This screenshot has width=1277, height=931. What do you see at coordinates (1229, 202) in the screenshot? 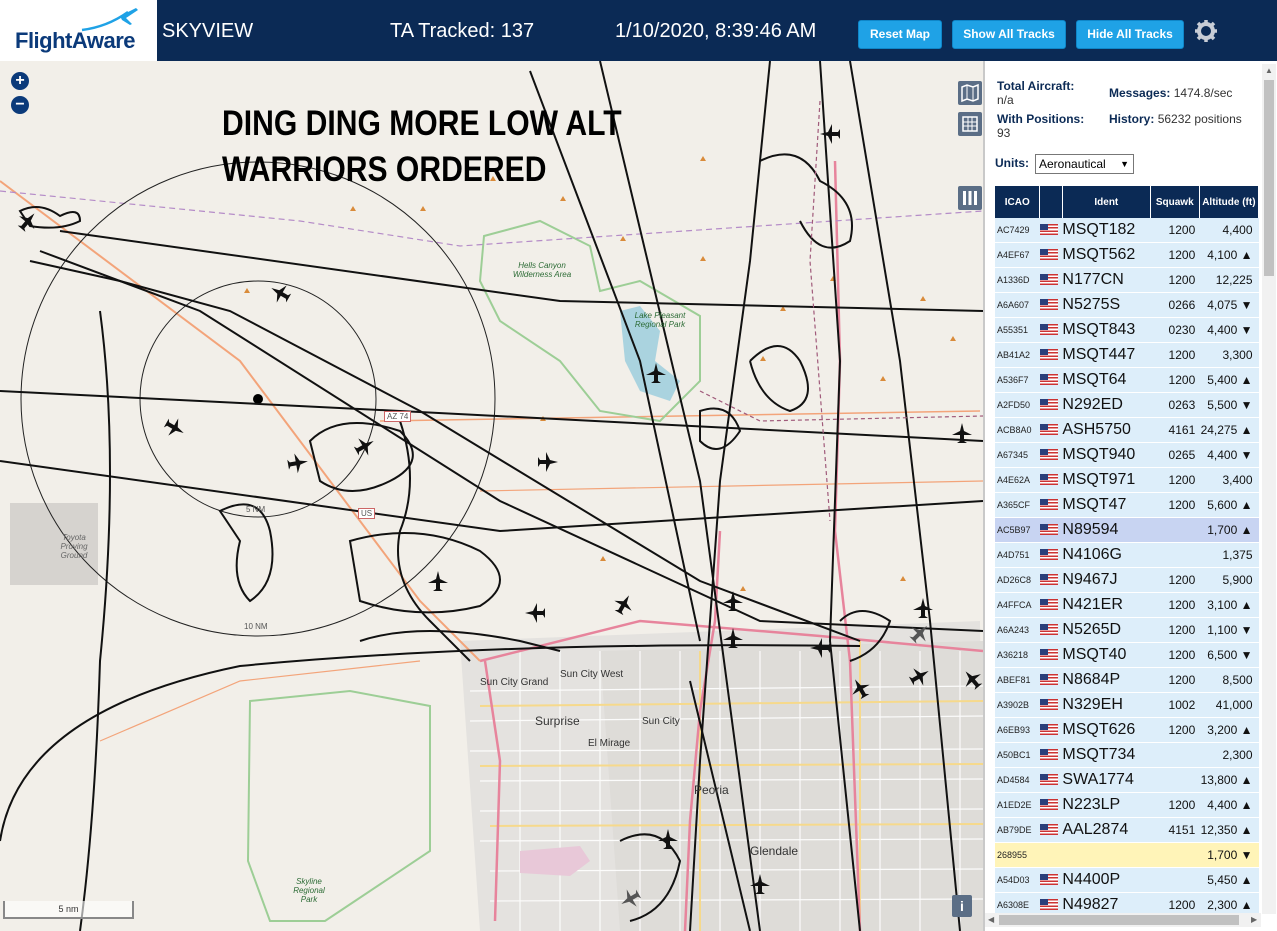
I see `col-altitude: Altitude (ft)` at bounding box center [1229, 202].